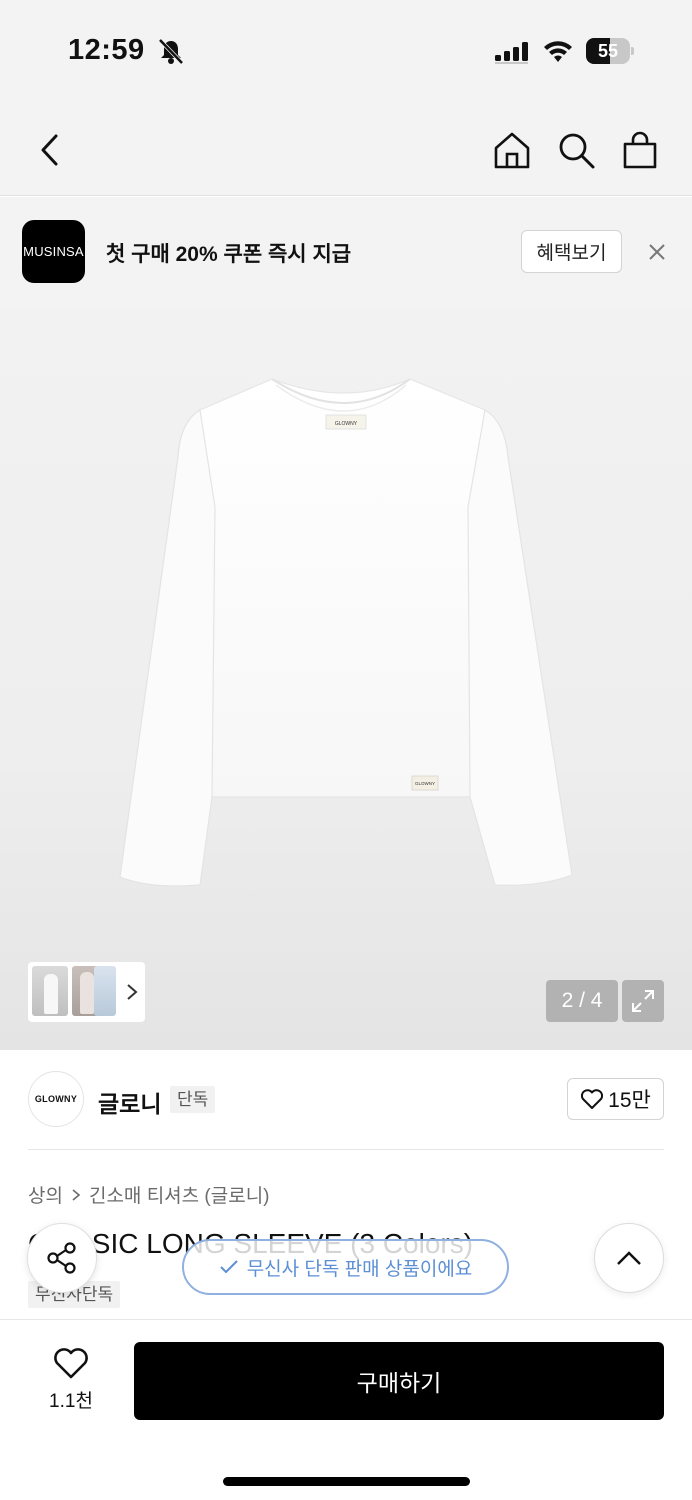 The image size is (692, 1500). Describe the element at coordinates (571, 251) in the screenshot. I see `view-benefits-button: 혜택보기` at that location.